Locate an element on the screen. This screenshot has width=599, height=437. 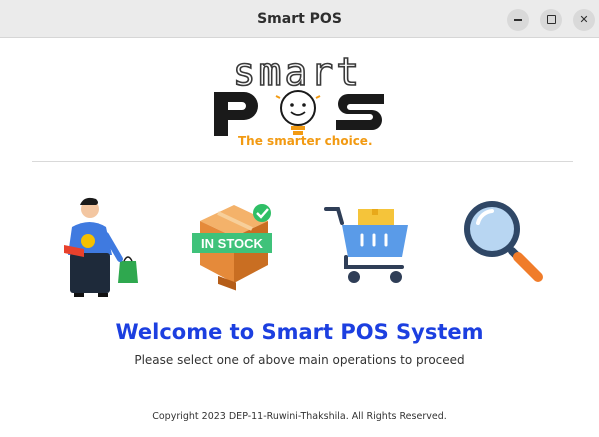
window-titlebar: Smart POS ✕ is located at coordinates (299, 19).